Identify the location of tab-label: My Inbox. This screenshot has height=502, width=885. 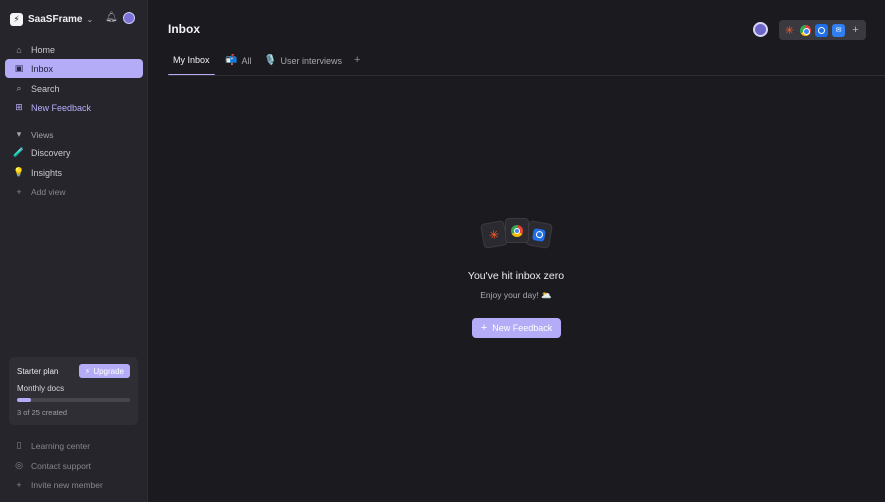
(191, 60).